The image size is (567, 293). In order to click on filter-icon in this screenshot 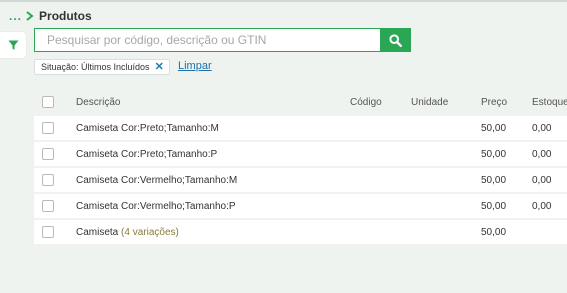, I will do `click(13, 45)`.